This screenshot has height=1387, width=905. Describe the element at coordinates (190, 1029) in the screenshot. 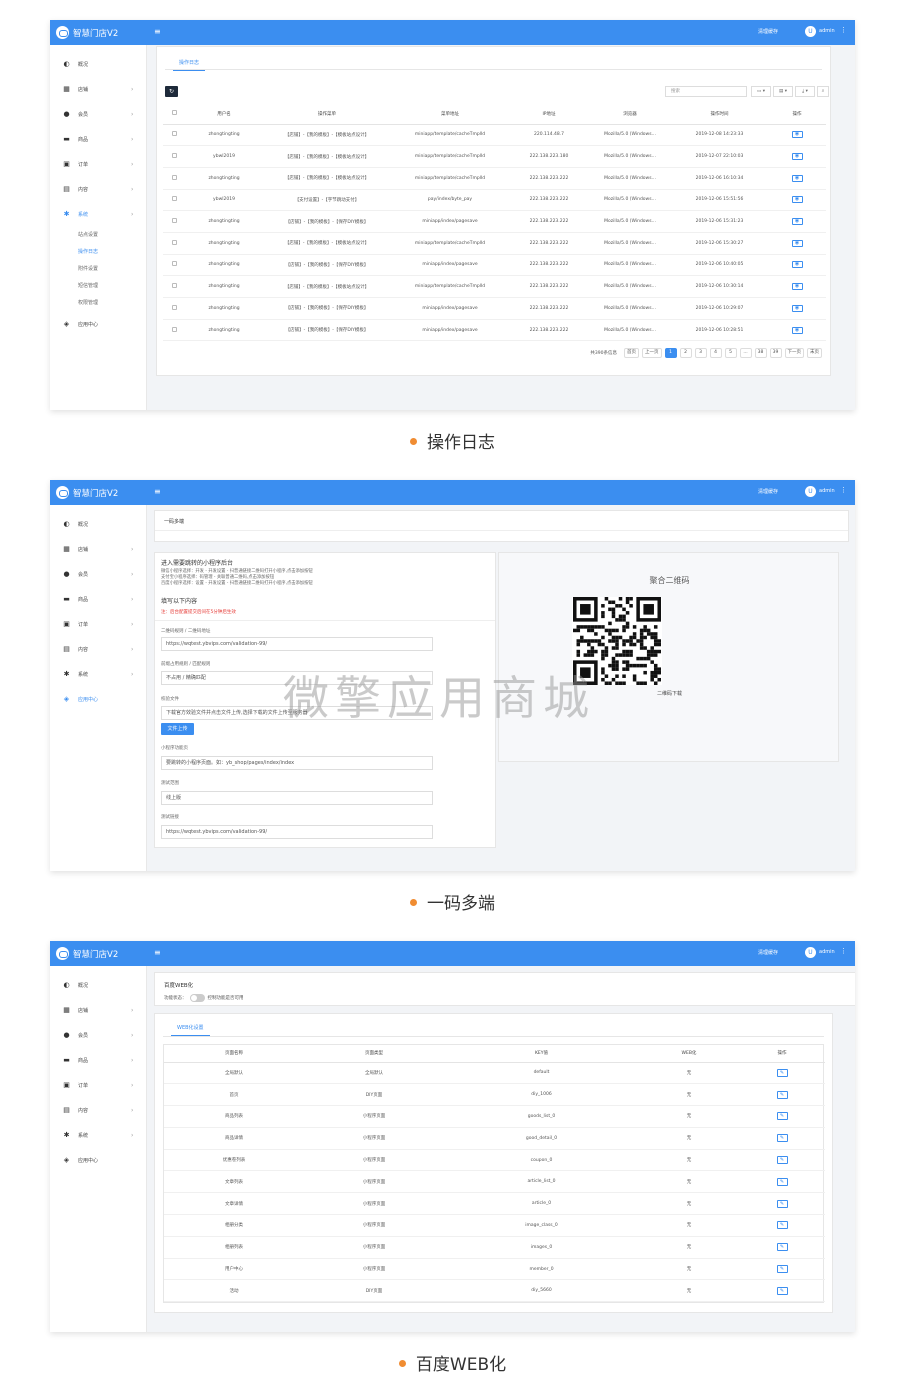

I see `tab-web-settings: WEB化设置` at that location.